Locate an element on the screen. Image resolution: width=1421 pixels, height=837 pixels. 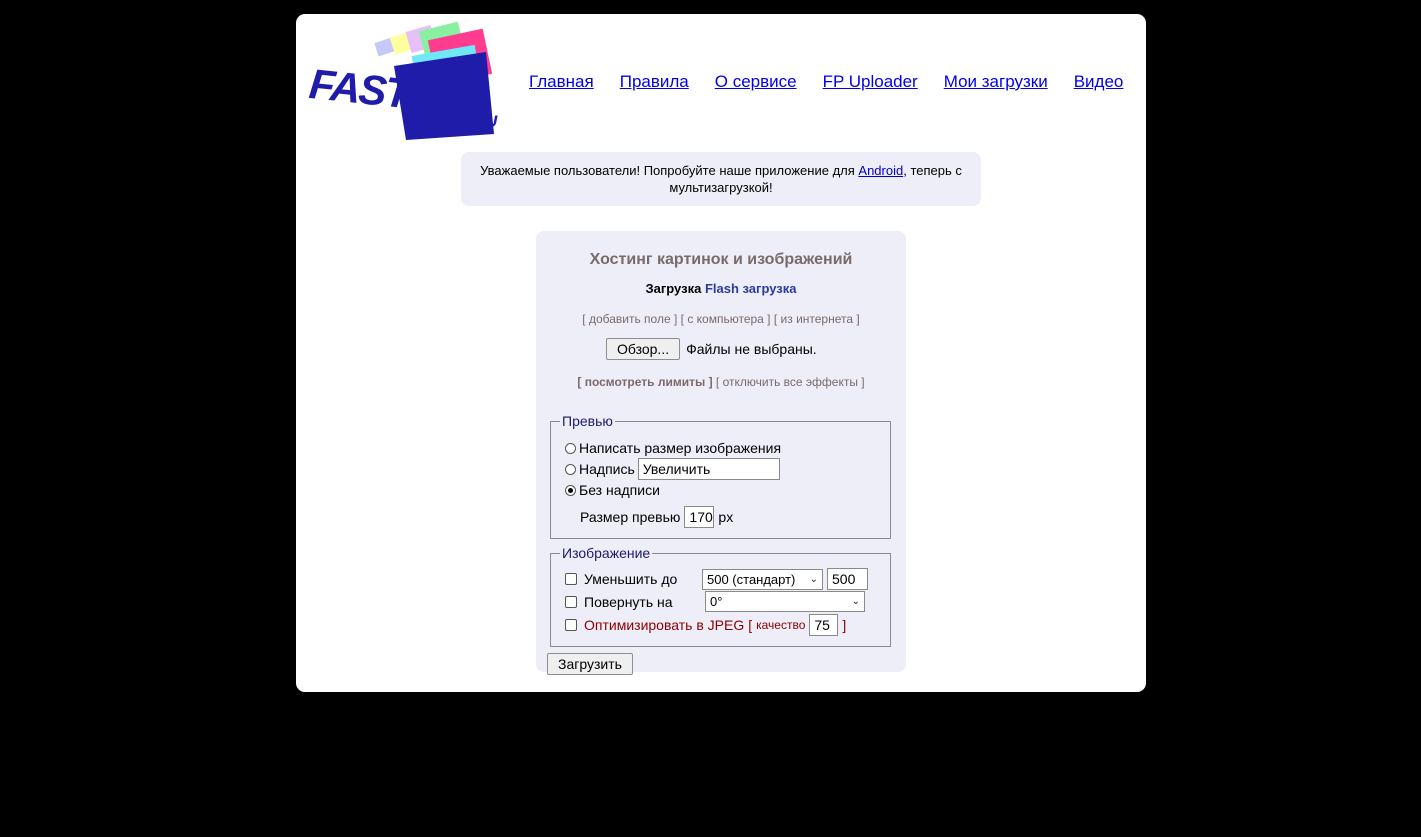
panel-title: Хостинг картинок и изображений is located at coordinates (721, 259).